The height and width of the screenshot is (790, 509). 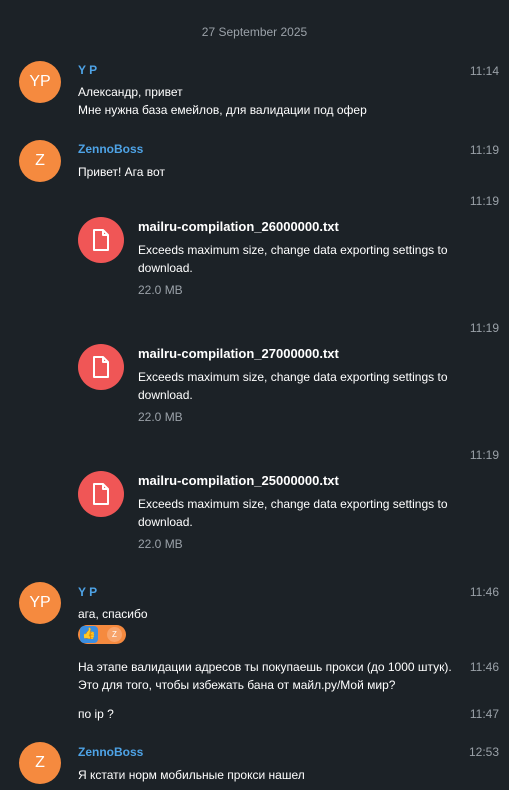 I want to click on message-text: Я кстати норм мобильные прокси нашел, so click(x=191, y=775).